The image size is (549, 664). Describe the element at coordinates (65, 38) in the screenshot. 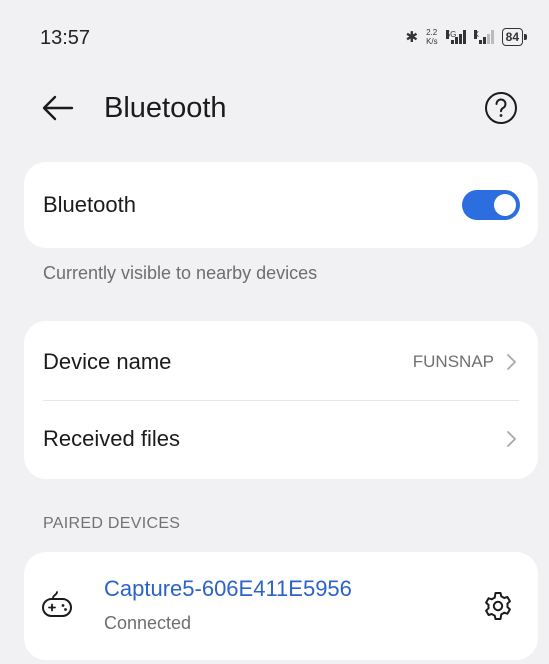

I see `status-time: 13:57` at that location.